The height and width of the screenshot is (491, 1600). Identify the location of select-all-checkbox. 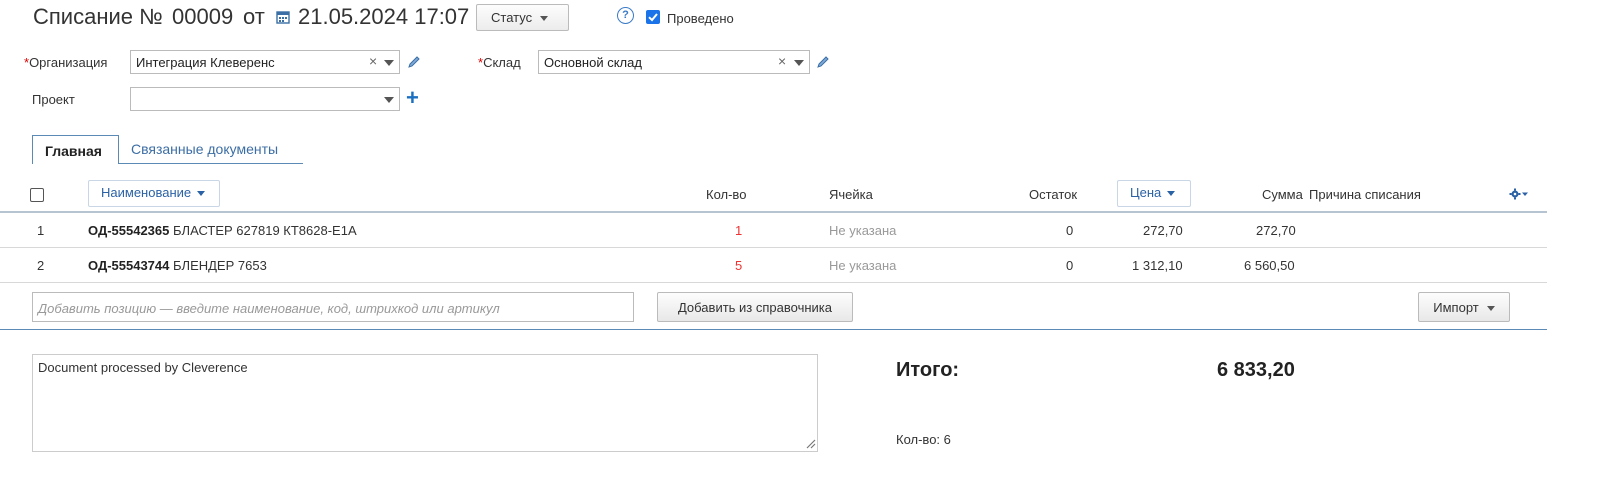
(37, 195).